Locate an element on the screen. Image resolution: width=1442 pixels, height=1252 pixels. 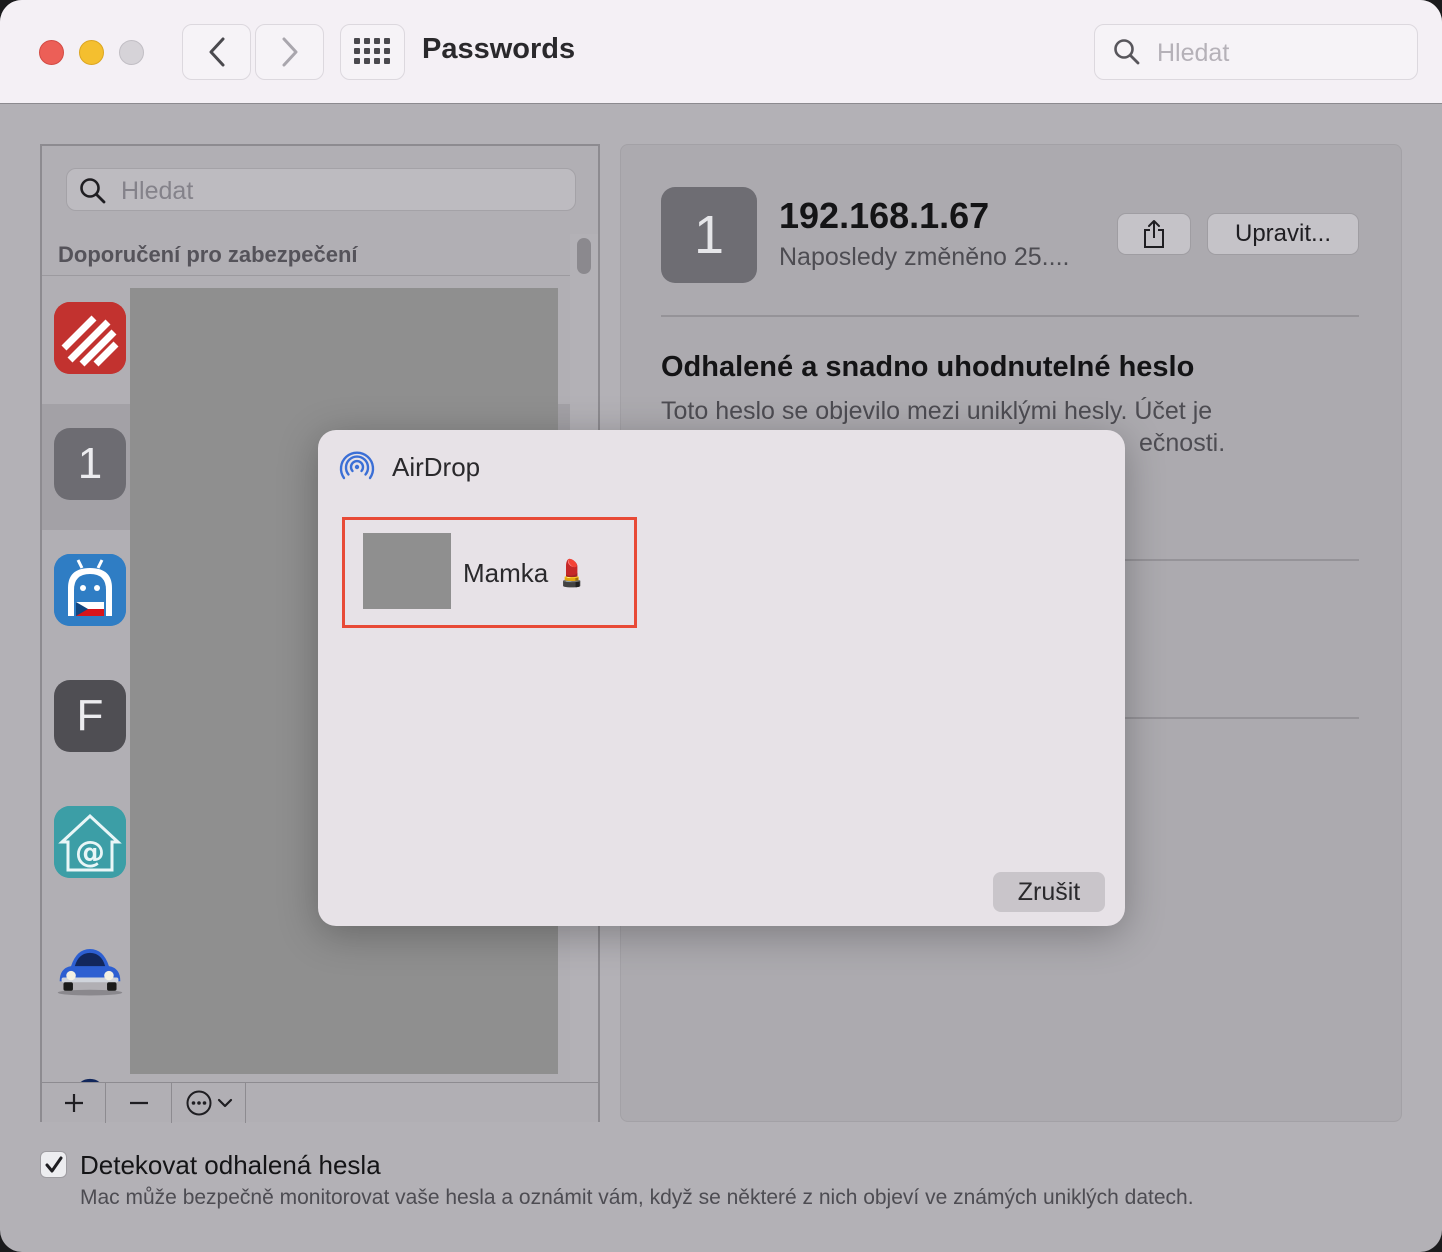
toolbar-search-placeholder: Hledat is located at coordinates (1193, 53).